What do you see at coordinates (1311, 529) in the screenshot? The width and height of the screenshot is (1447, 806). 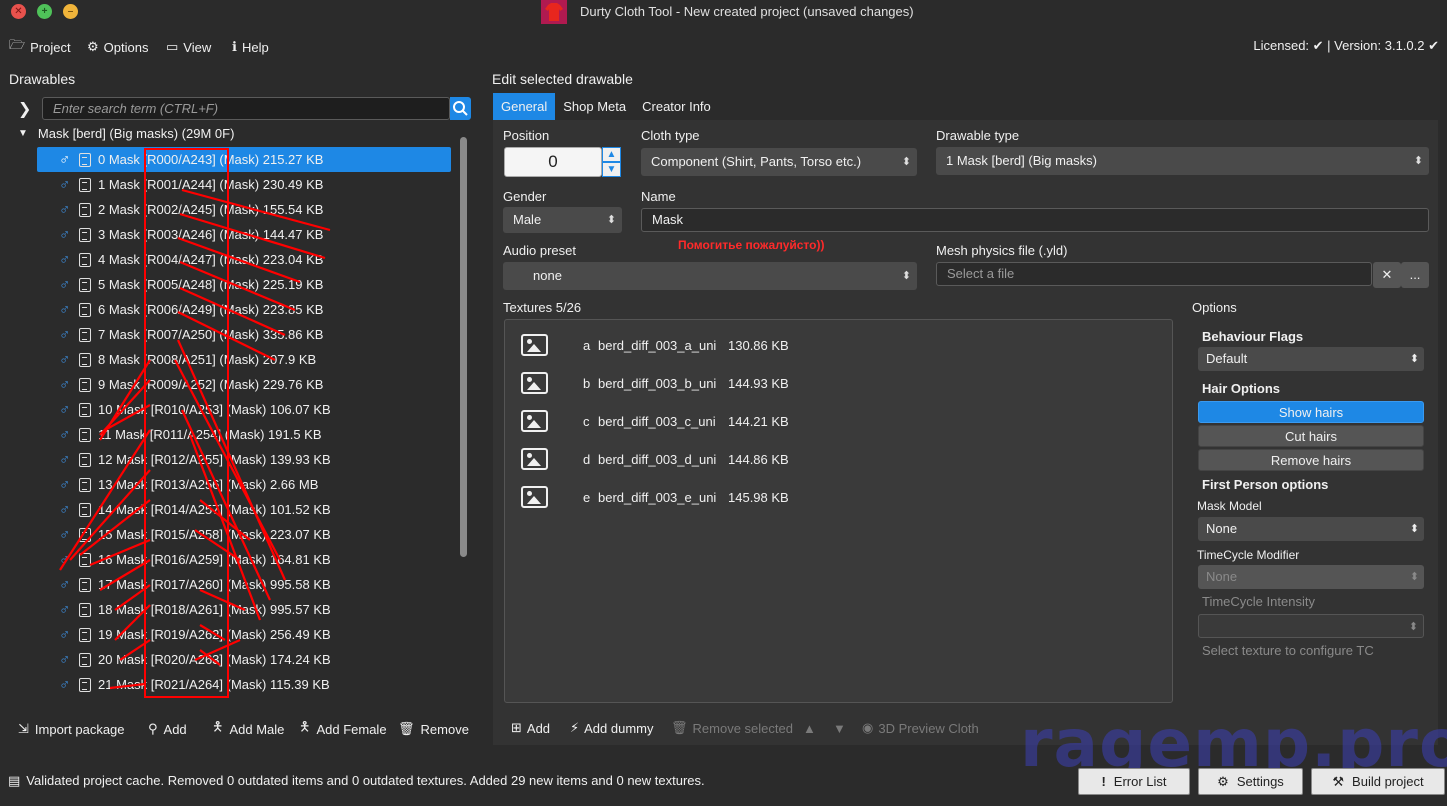 I see `mask-model-select: None ⬍` at bounding box center [1311, 529].